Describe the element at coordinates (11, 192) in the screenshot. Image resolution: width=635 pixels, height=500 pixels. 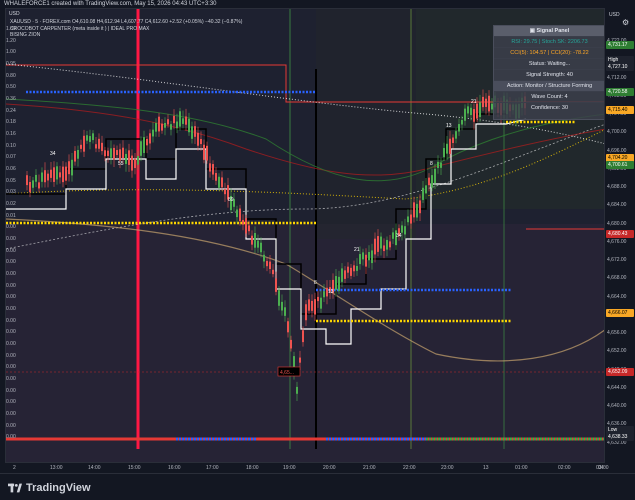
I see `left-axis-tick: 0.03` at that location.